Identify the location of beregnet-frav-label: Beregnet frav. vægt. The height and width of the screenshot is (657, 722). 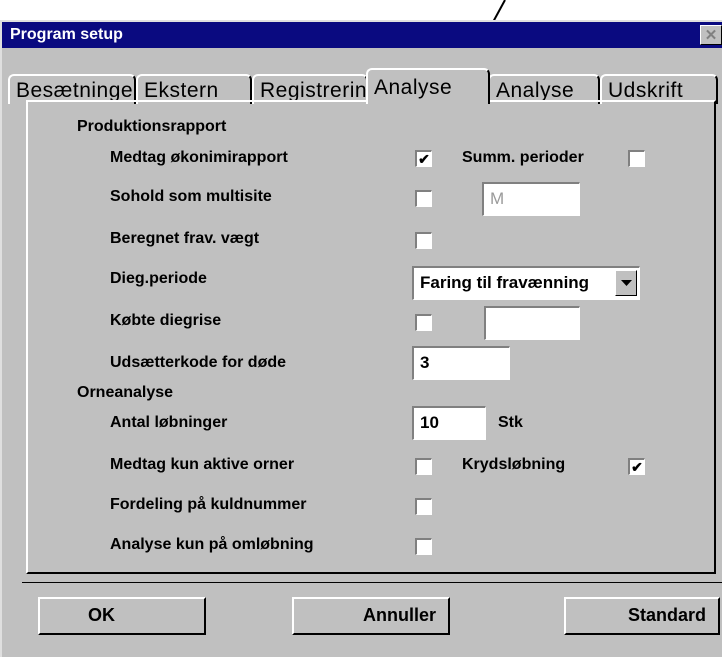
(185, 238).